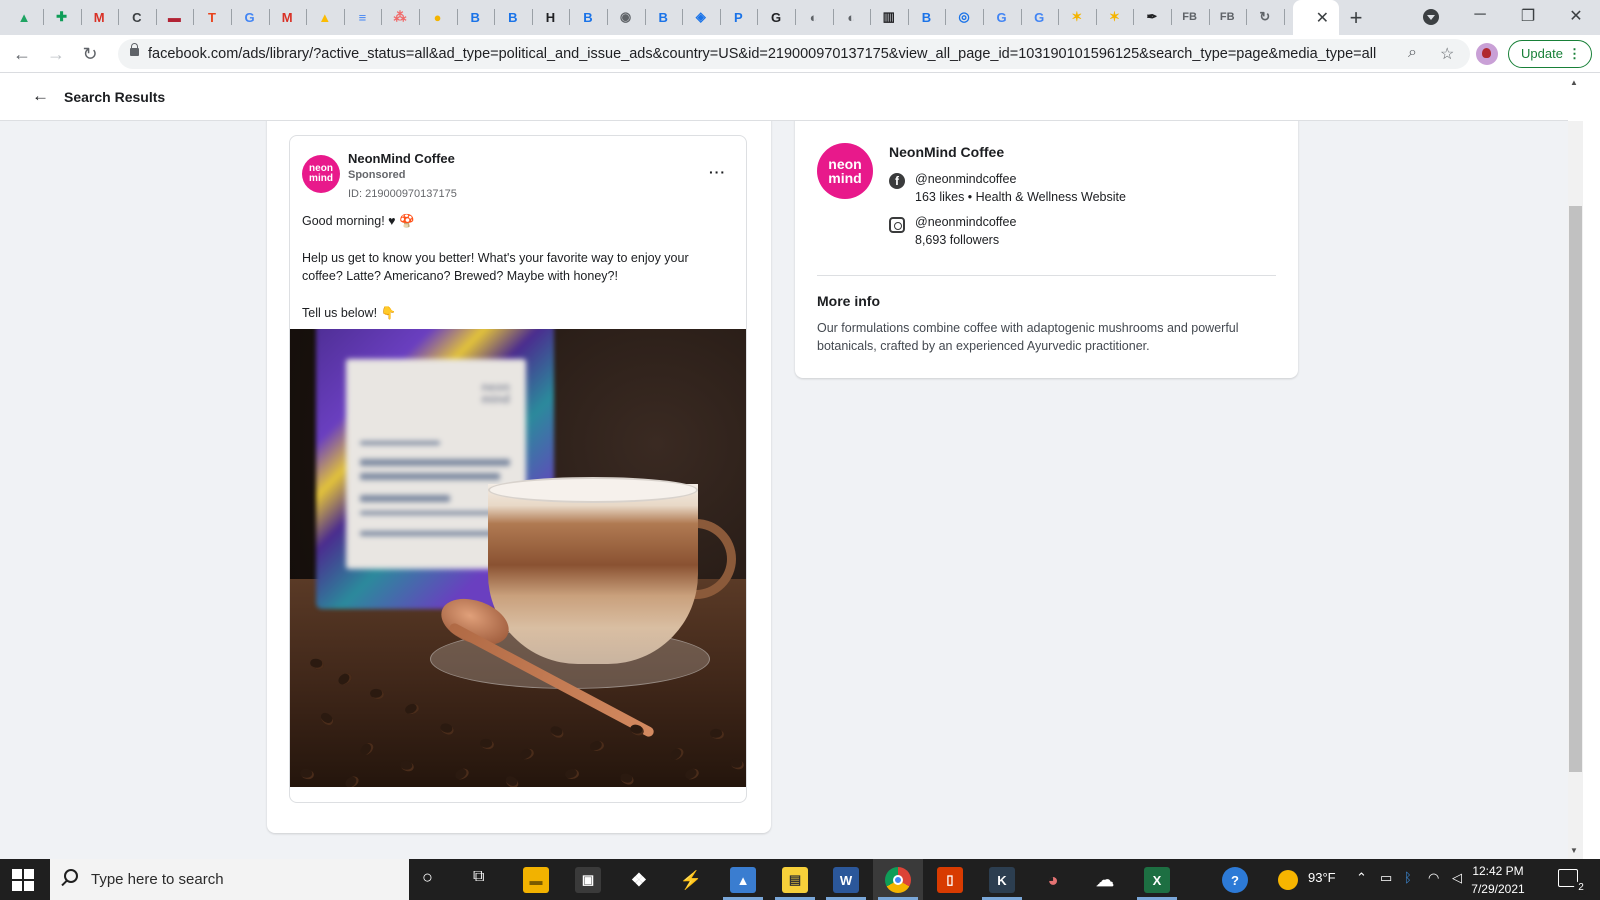 The image size is (1600, 900). What do you see at coordinates (1480, 15) in the screenshot?
I see `minimize-icon: ─` at bounding box center [1480, 15].